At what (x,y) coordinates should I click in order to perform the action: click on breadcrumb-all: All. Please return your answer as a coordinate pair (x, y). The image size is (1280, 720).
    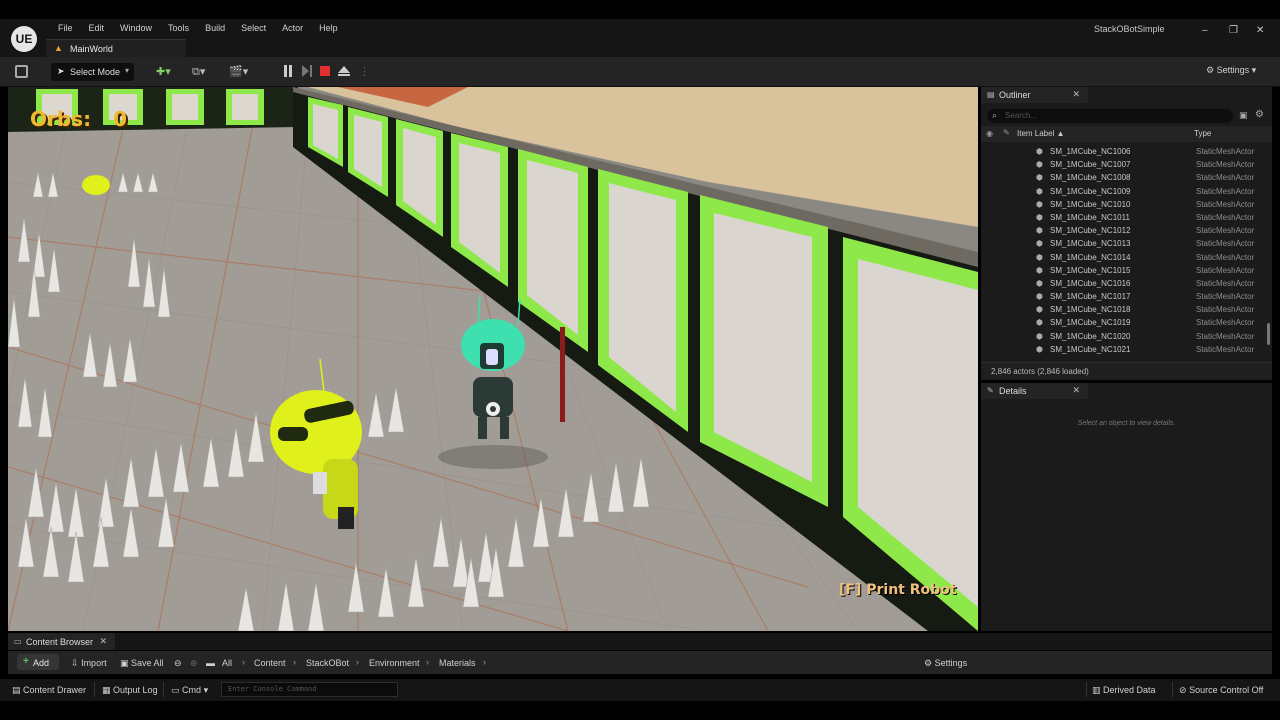
    Looking at the image, I should click on (227, 663).